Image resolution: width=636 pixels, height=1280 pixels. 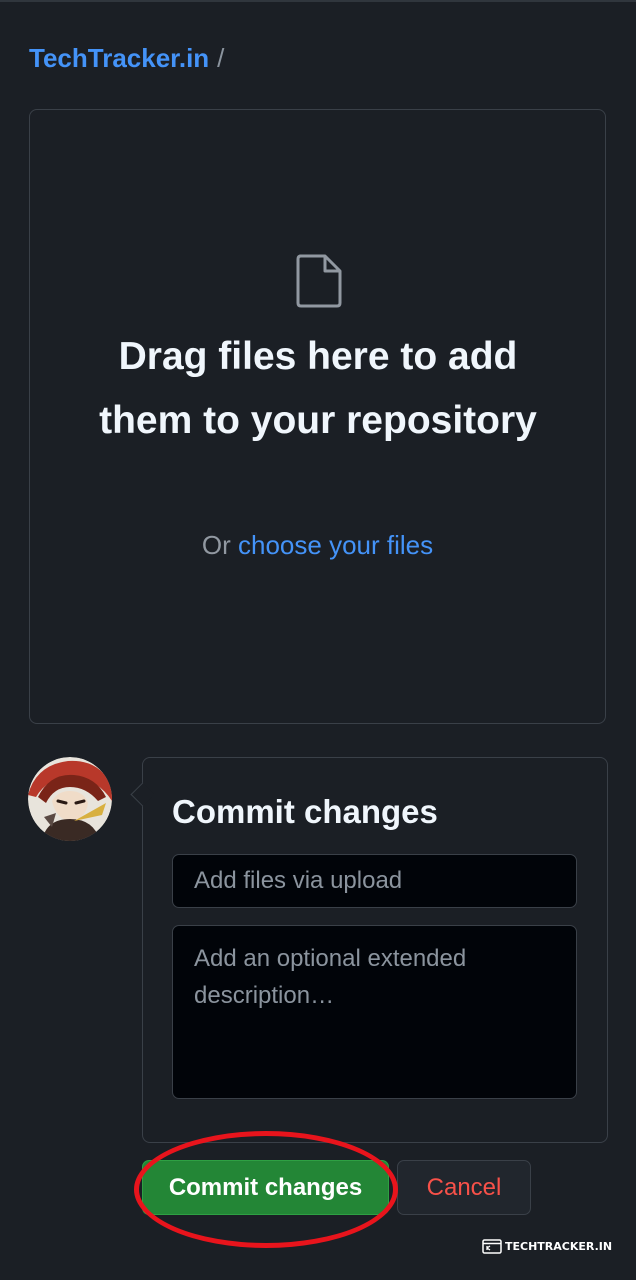 What do you see at coordinates (119, 58) in the screenshot?
I see `repo-link: TechTracker.in` at bounding box center [119, 58].